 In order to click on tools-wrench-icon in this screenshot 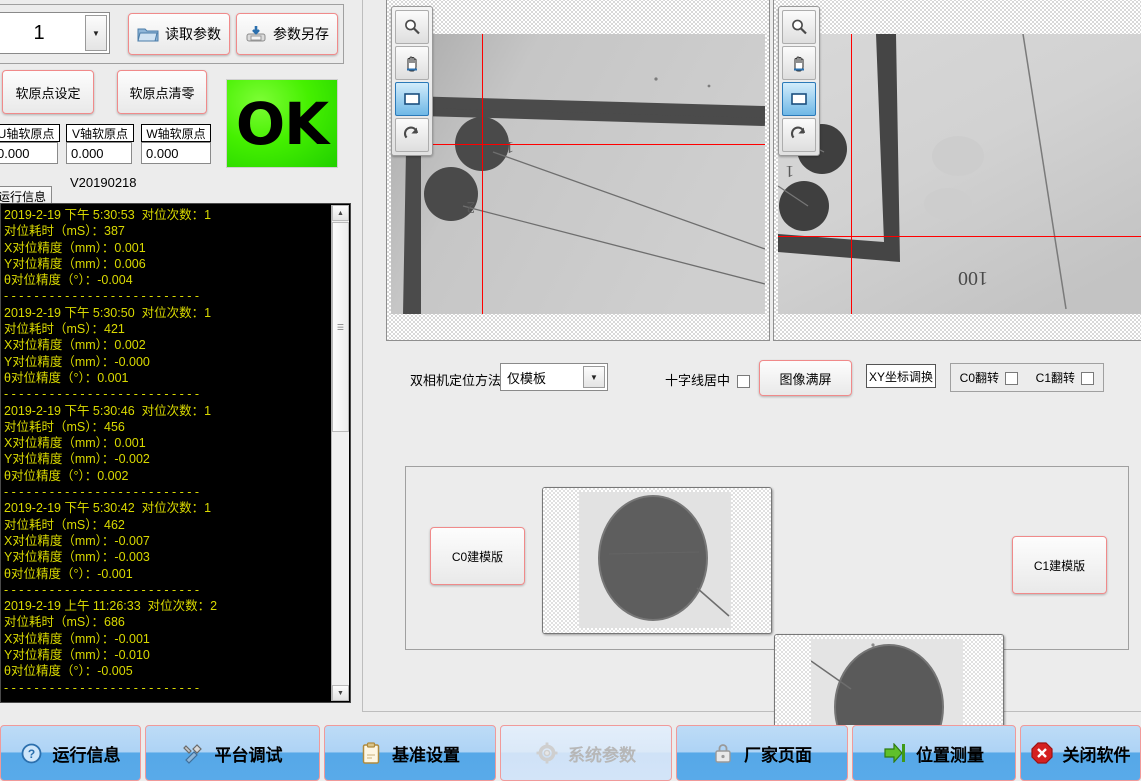, I will do `click(193, 753)`.